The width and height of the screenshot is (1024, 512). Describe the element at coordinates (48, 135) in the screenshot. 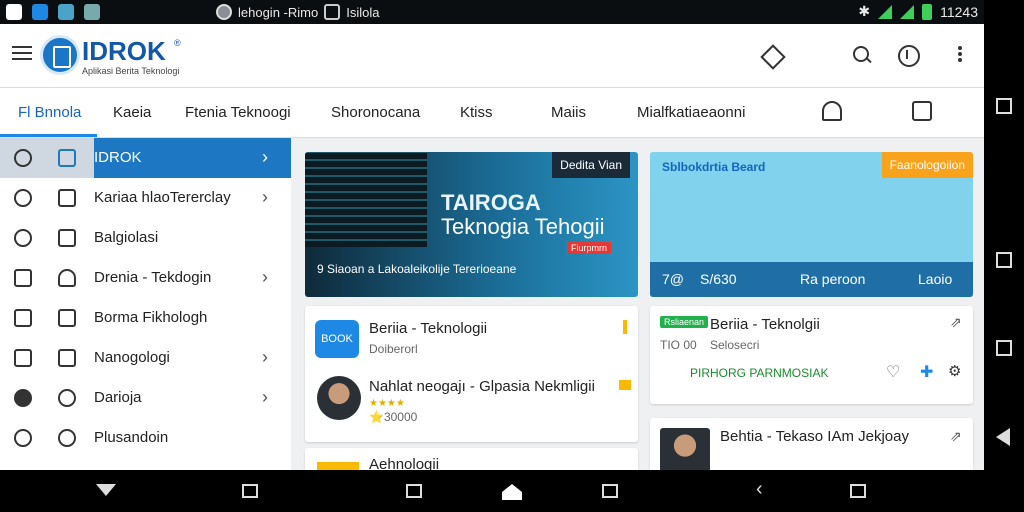

I see `tab-indicator` at that location.